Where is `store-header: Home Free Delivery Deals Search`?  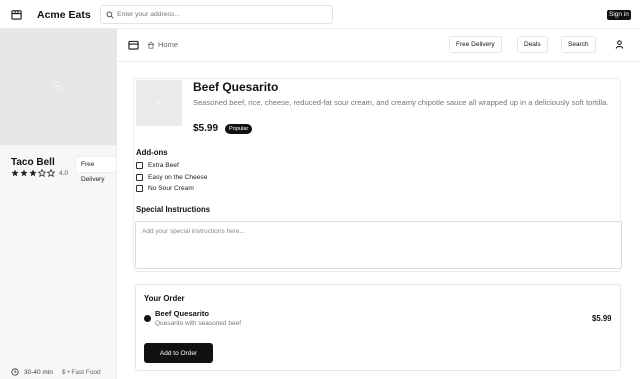 store-header: Home Free Delivery Deals Search is located at coordinates (378, 45).